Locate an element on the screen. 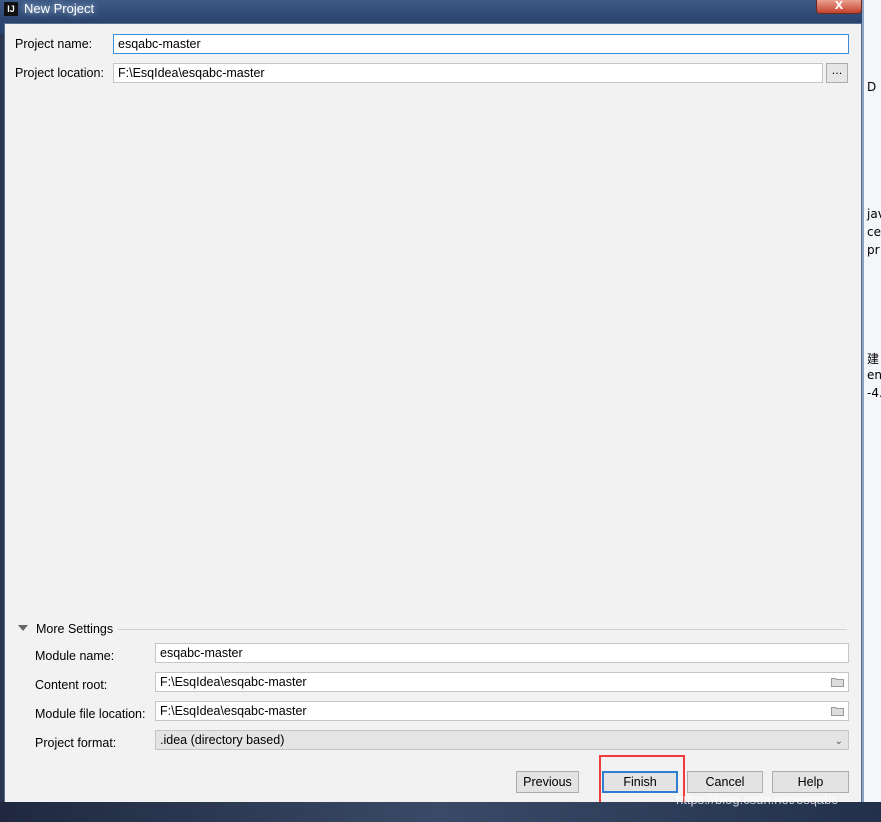 The height and width of the screenshot is (822, 881). content-root-input: F:\EsqIdea\esqabc-master is located at coordinates (502, 682).